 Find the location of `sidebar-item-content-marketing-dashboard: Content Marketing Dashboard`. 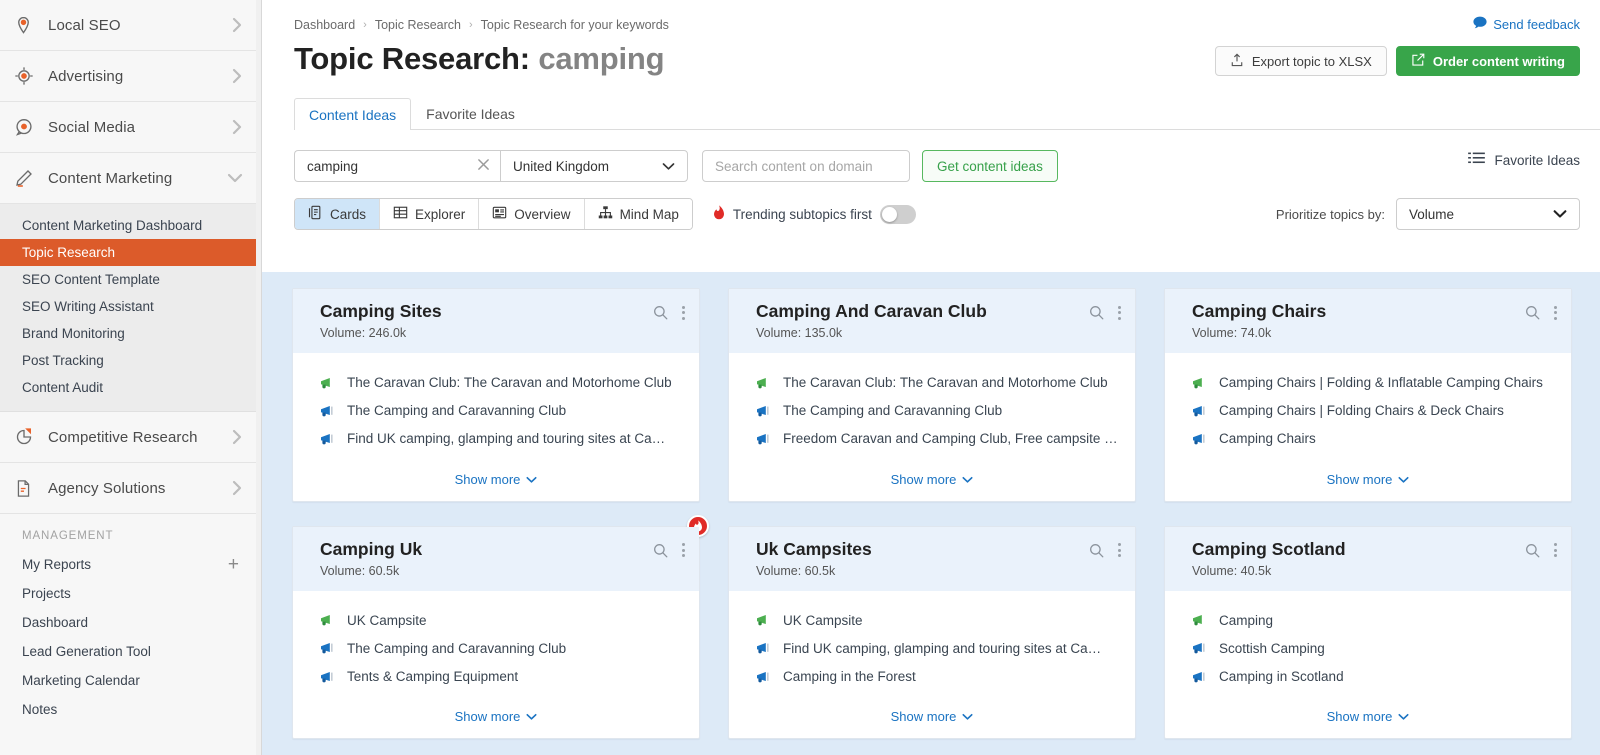

sidebar-item-content-marketing-dashboard: Content Marketing Dashboard is located at coordinates (130, 225).